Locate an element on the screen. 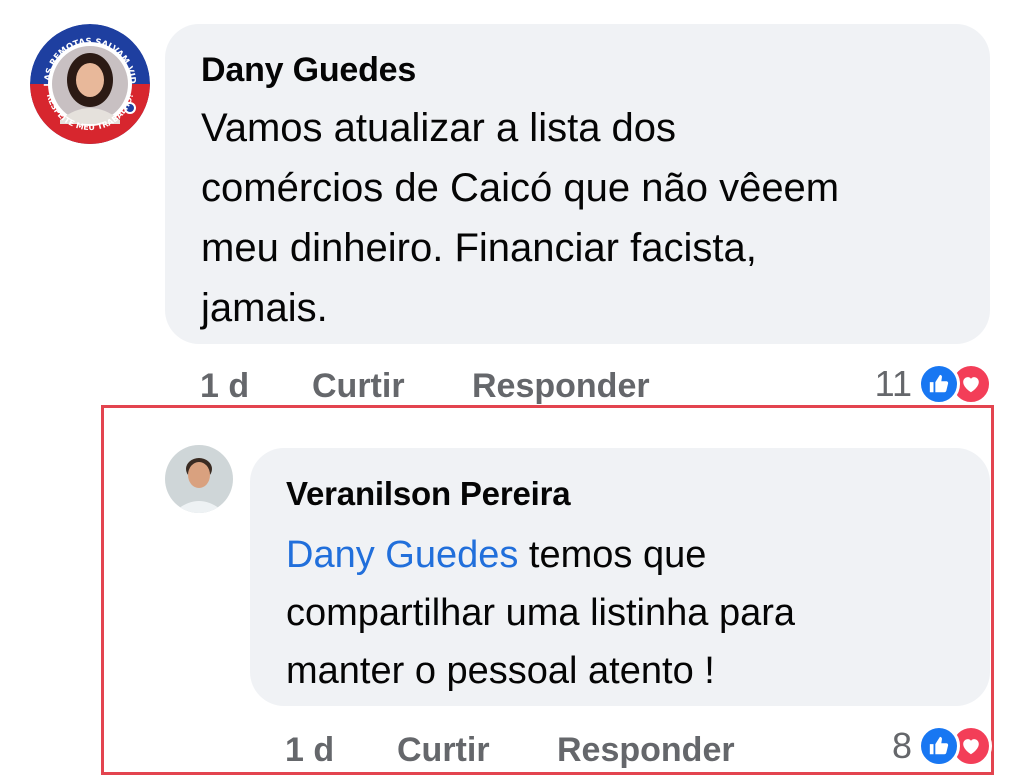 Image resolution: width=1024 pixels, height=780 pixels. comment-actions: 1 d Curtir Responder is located at coordinates (500, 386).